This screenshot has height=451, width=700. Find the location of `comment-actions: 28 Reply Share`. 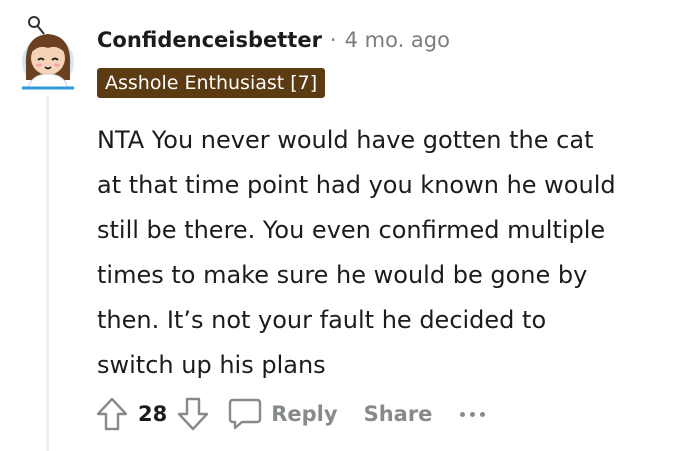

comment-actions: 28 Reply Share is located at coordinates (289, 414).